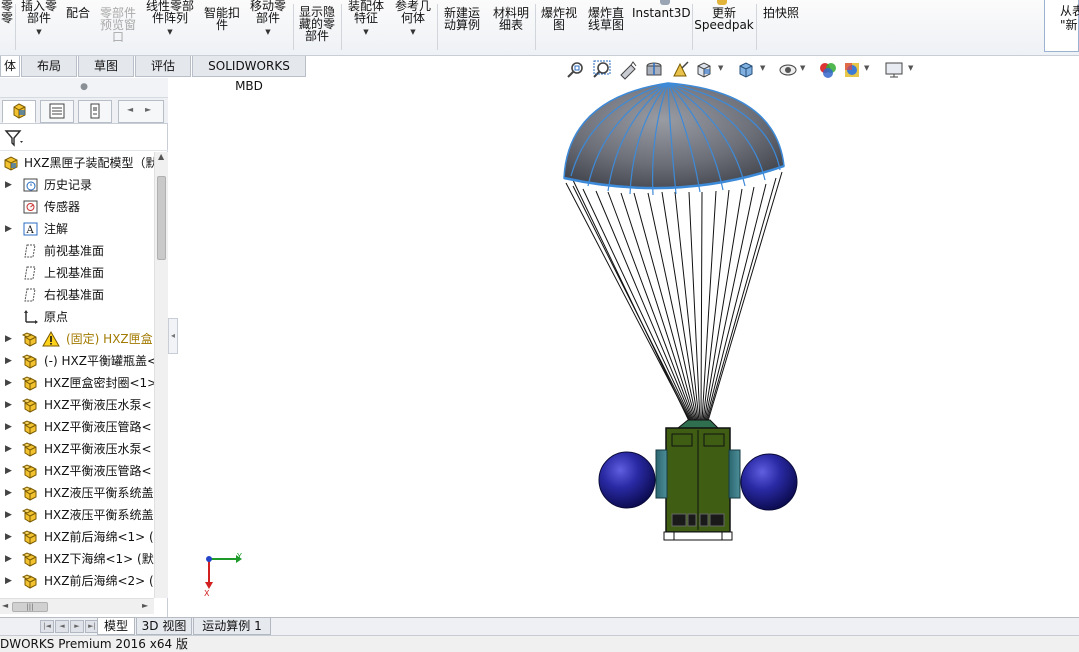 This screenshot has width=1079, height=652. I want to click on instant3d-button: Instant3D, so click(661, 27).